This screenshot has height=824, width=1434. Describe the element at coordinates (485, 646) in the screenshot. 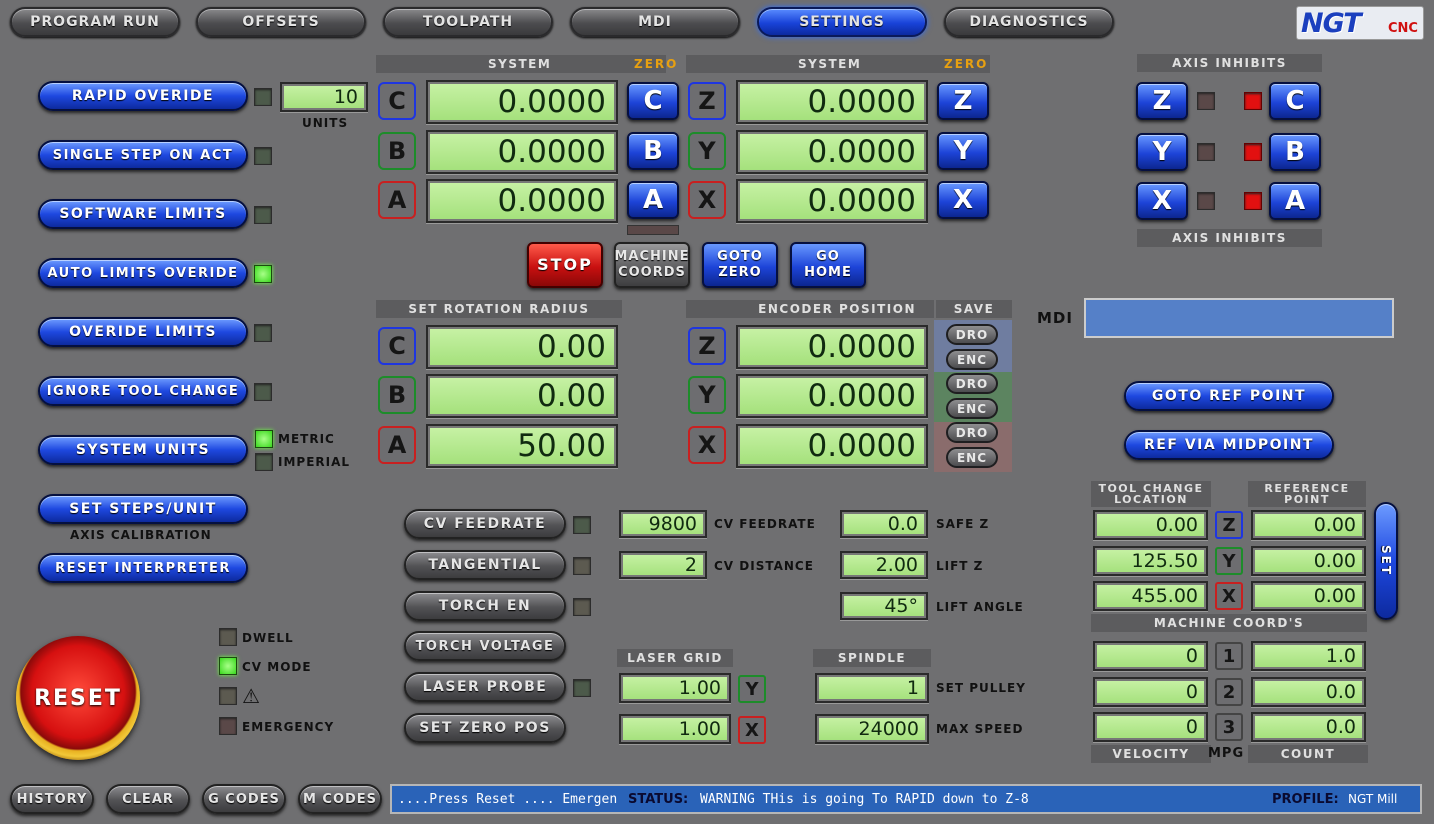

I see `torch-voltage-button: TORCH VOLTAGE` at that location.